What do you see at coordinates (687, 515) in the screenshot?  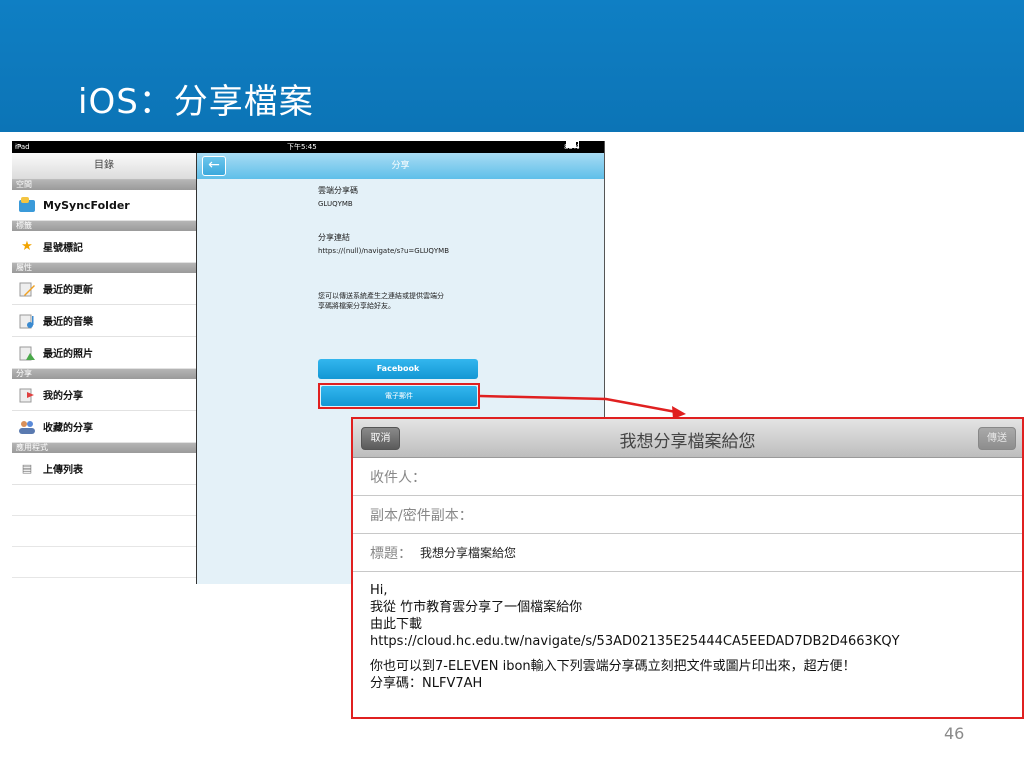 I see `cc-field: 副本/密件副本：` at bounding box center [687, 515].